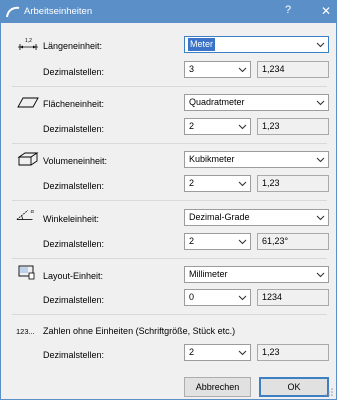  What do you see at coordinates (74, 186) in the screenshot?
I see `volume-decimals-label: Dezimalstellen:` at bounding box center [74, 186].